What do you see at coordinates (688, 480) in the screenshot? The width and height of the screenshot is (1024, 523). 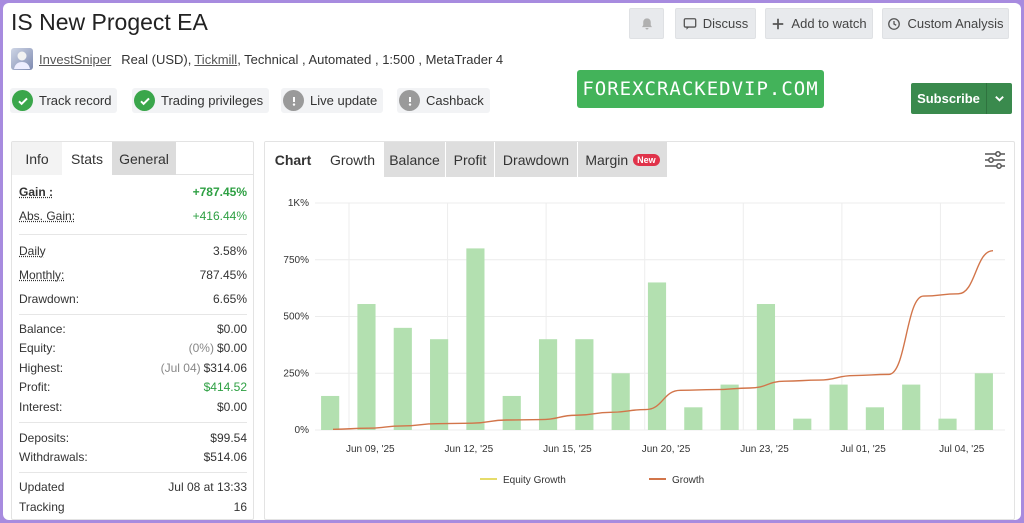 I see `legend-label-growth: Growth` at bounding box center [688, 480].